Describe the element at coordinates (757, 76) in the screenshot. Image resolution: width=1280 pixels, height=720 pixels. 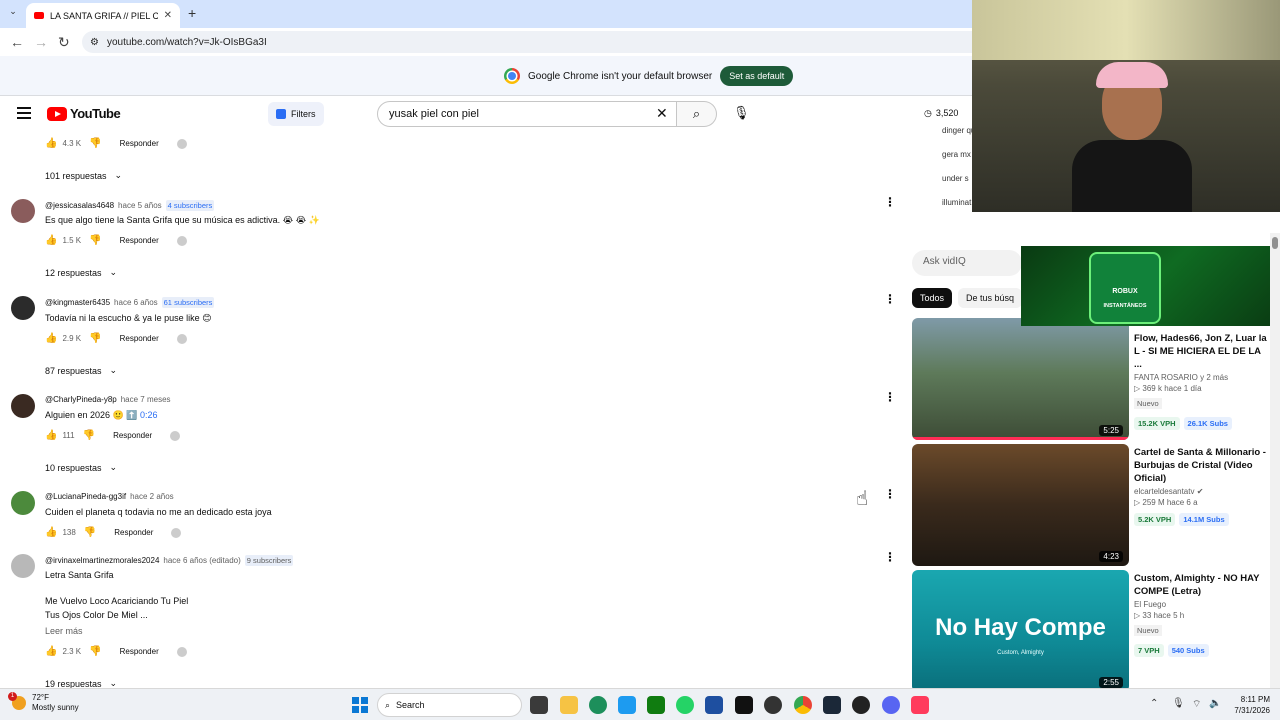
I see `set-default-button: Set as default` at that location.